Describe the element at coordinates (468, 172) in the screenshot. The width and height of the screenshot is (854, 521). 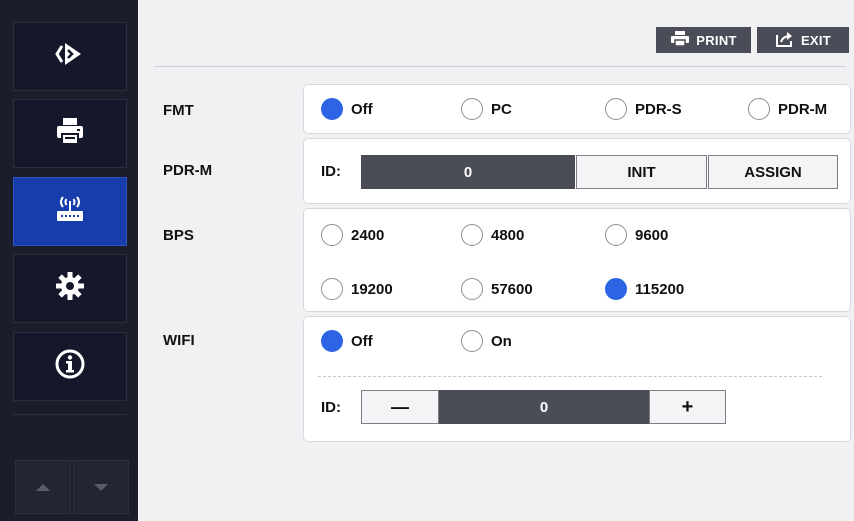
I see `pdrm-id-field: 0` at that location.